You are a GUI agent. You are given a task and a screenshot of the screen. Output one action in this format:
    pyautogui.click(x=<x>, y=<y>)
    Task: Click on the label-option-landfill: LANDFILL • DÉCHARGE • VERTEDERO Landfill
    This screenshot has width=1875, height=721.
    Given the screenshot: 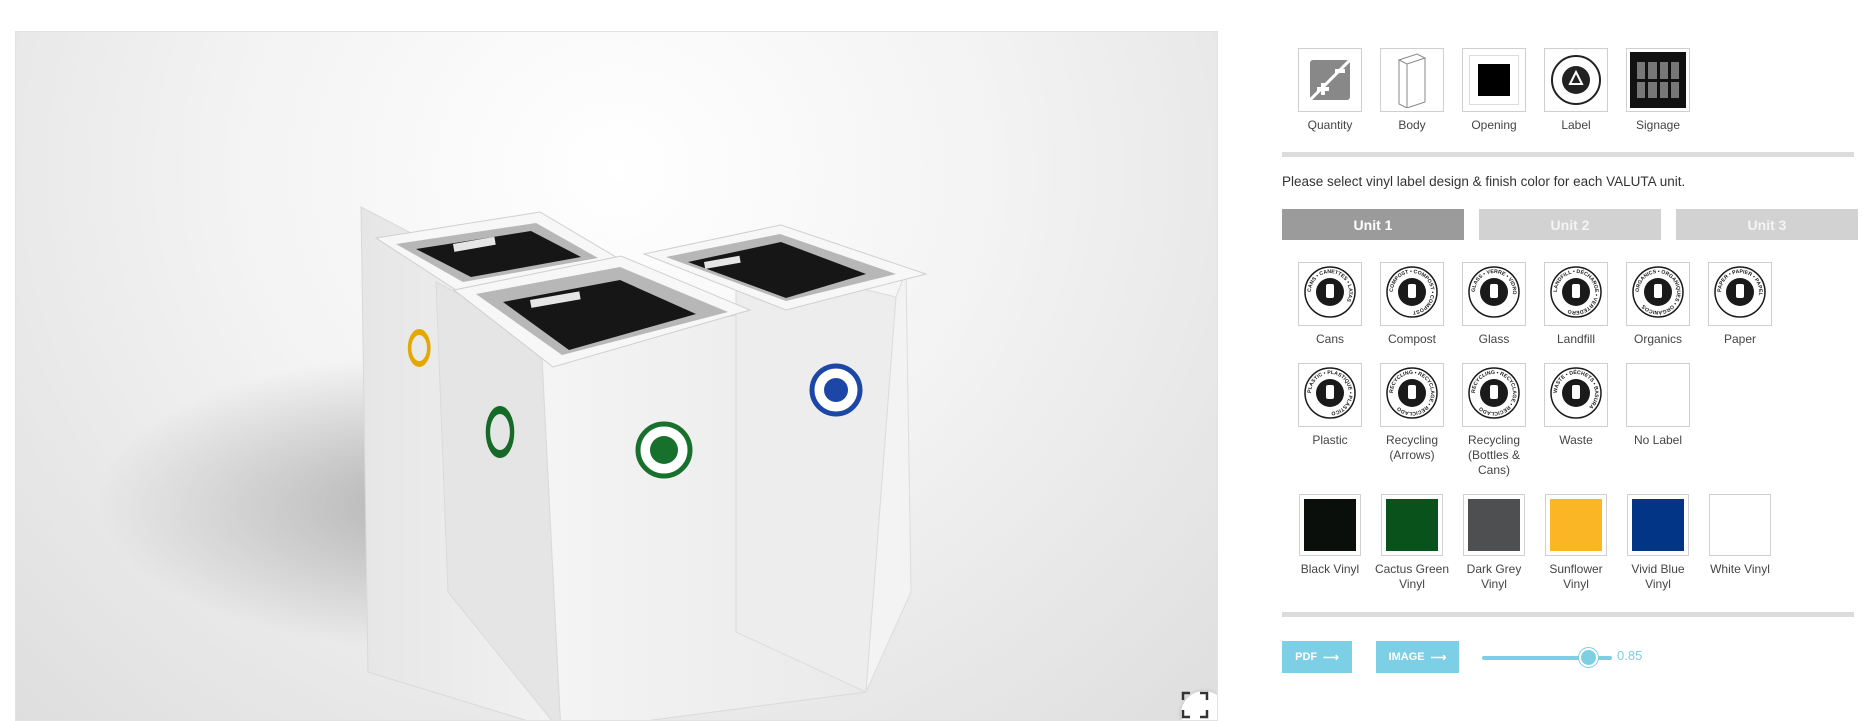 What is the action you would take?
    pyautogui.click(x=1576, y=304)
    